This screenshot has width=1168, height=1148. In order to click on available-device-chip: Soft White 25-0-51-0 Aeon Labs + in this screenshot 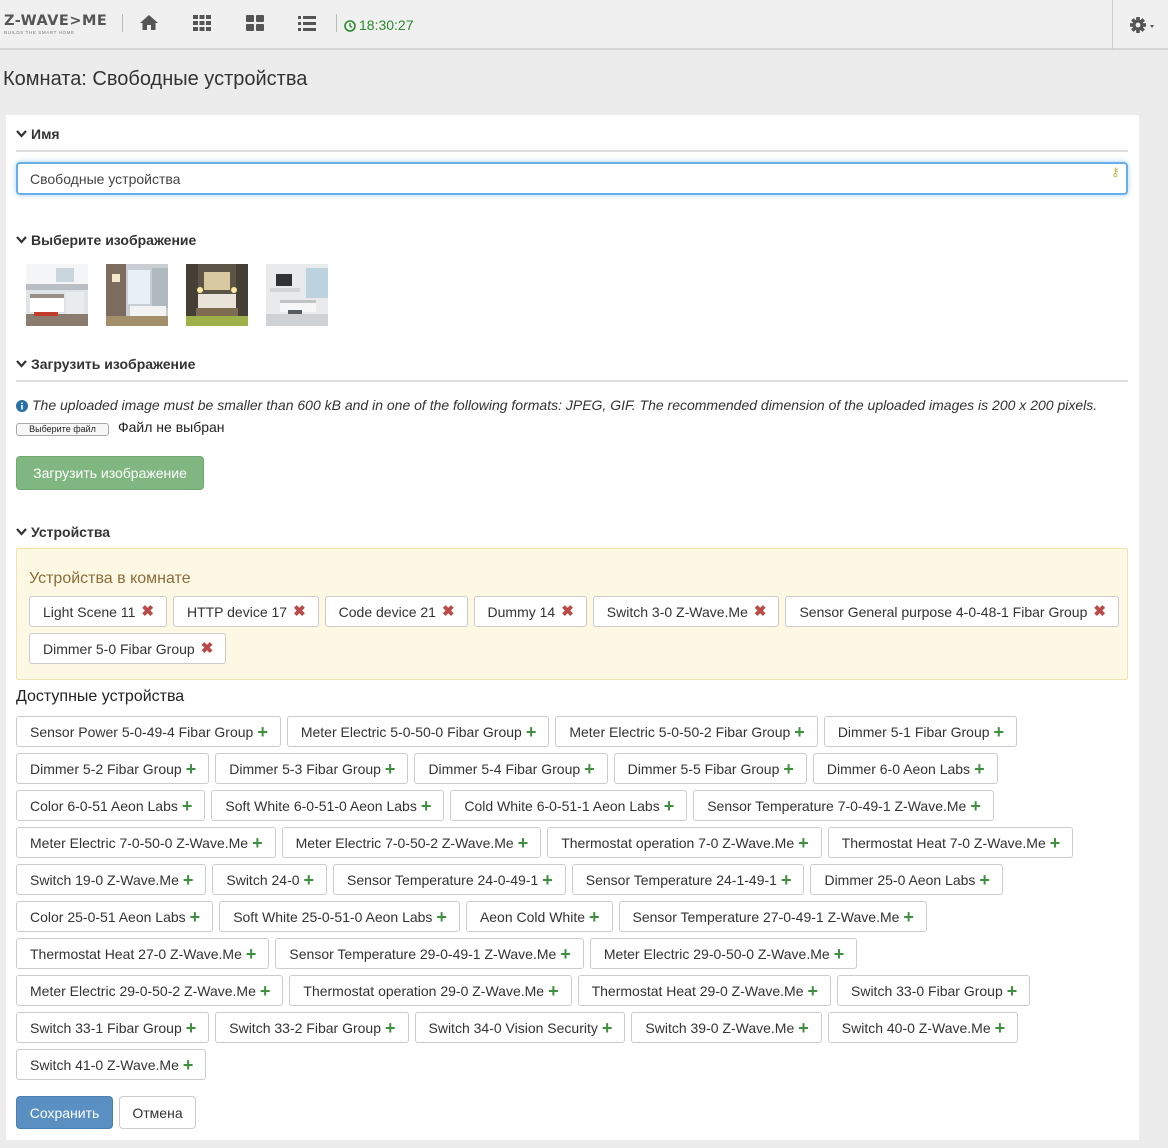, I will do `click(339, 916)`.